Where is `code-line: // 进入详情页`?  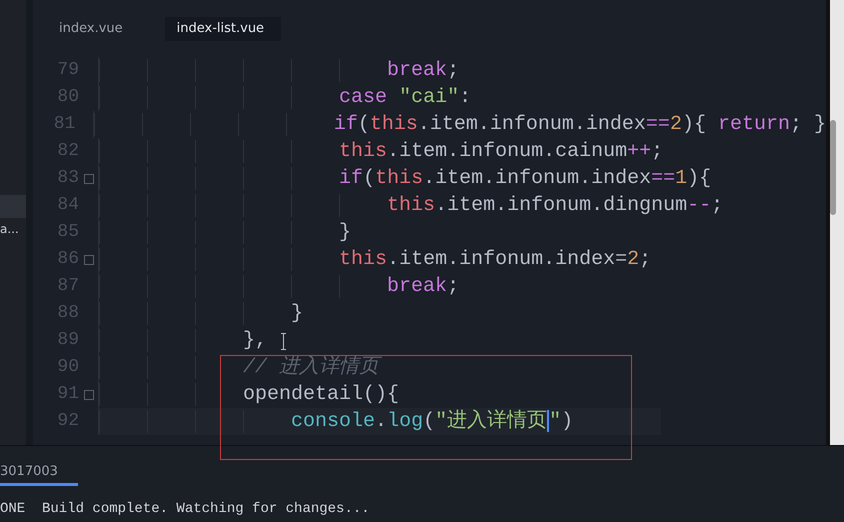 code-line: // 进入详情页 is located at coordinates (462, 367).